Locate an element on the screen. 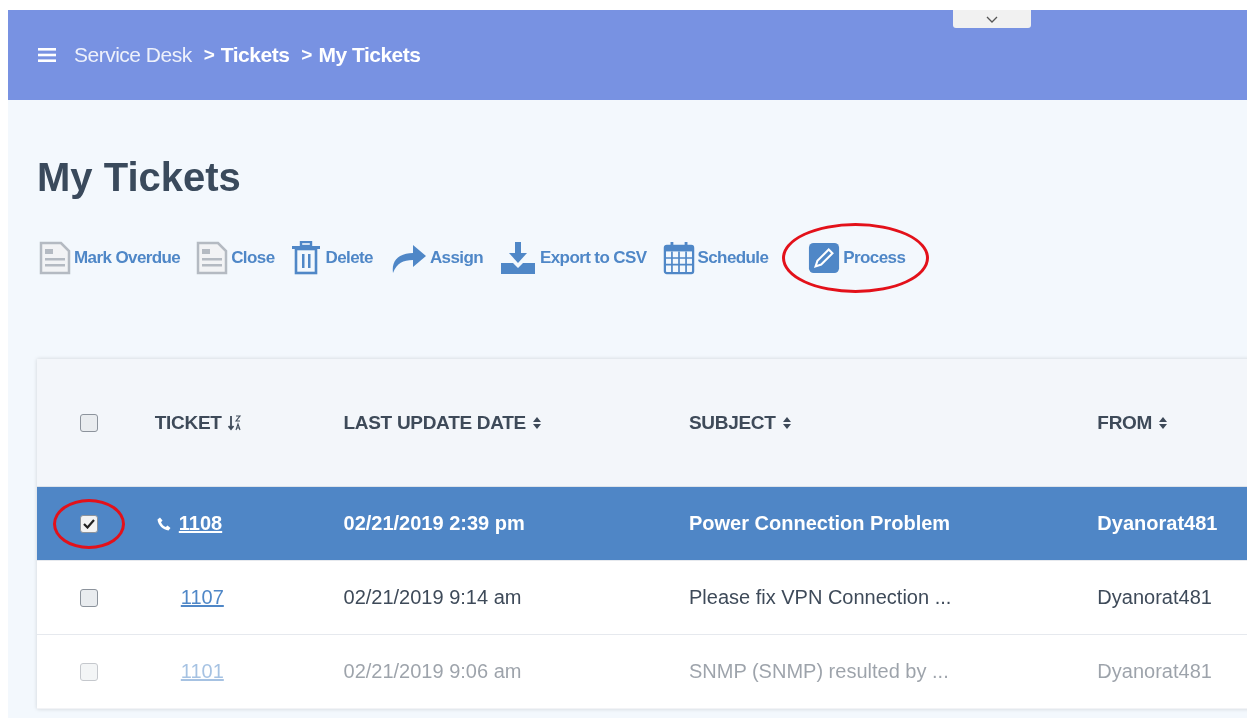 This screenshot has width=1247, height=718. date-cell-text: 02/21/2019 9:14 am is located at coordinates (433, 597).